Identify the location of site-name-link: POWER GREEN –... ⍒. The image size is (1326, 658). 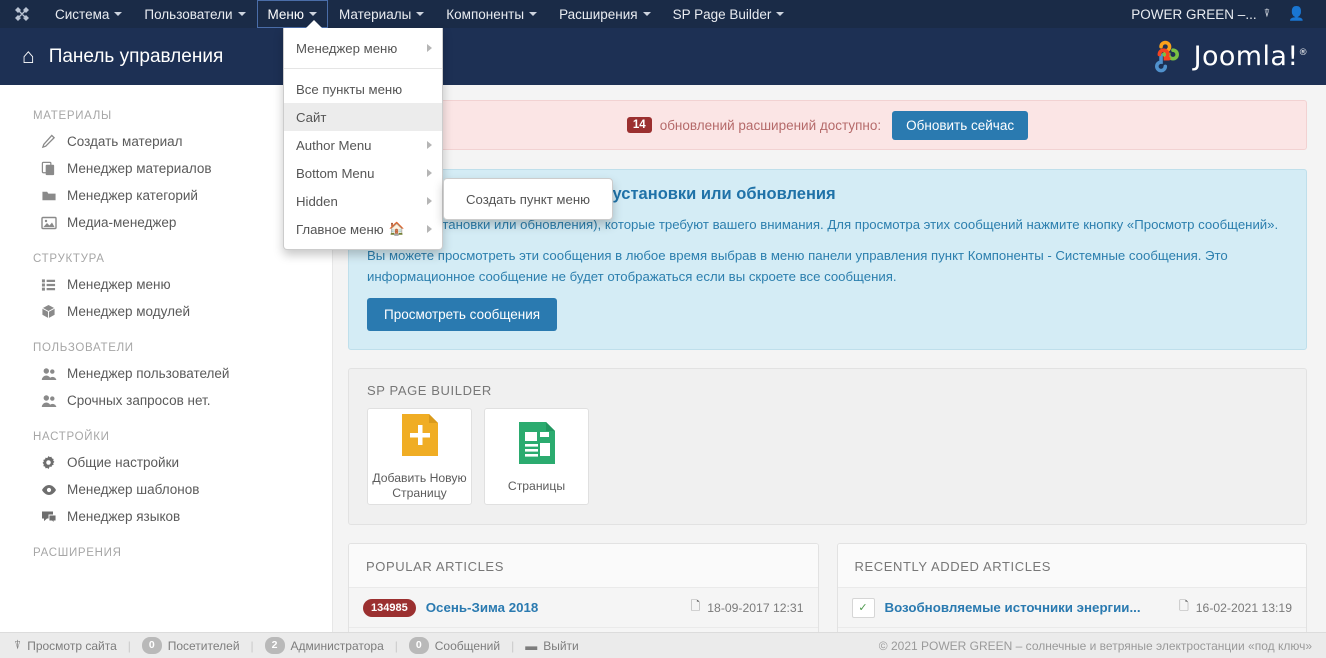
(1200, 14).